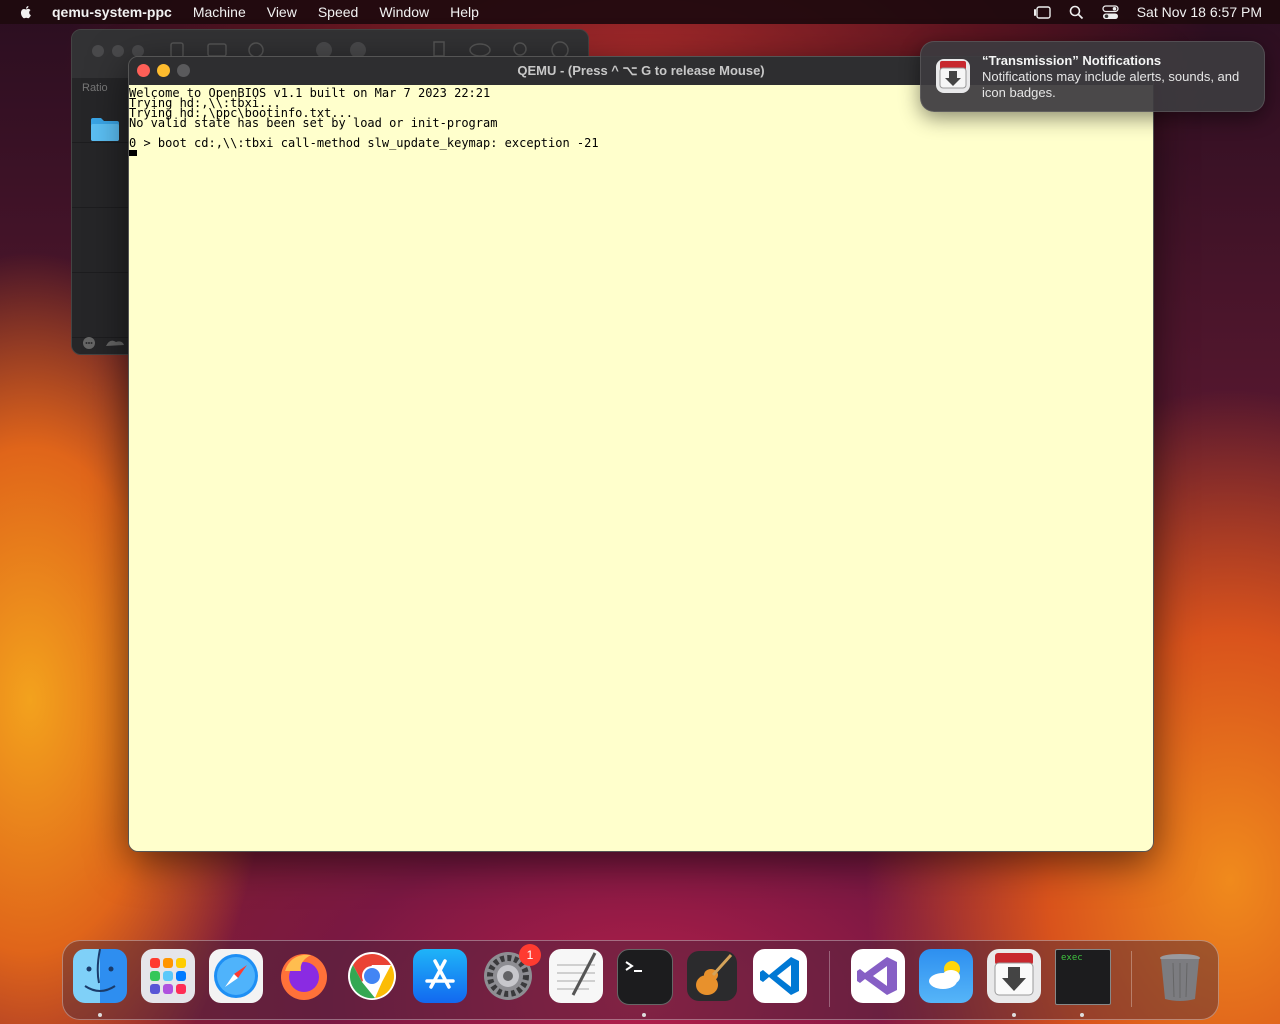 The height and width of the screenshot is (1024, 1280). Describe the element at coordinates (576, 976) in the screenshot. I see `textedit-icon` at that location.